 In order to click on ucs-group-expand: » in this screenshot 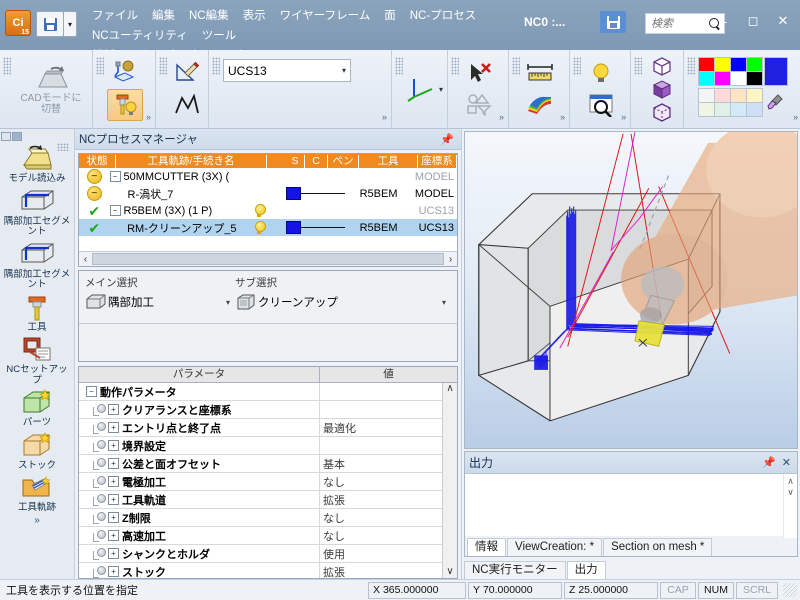, I will do `click(384, 117)`.